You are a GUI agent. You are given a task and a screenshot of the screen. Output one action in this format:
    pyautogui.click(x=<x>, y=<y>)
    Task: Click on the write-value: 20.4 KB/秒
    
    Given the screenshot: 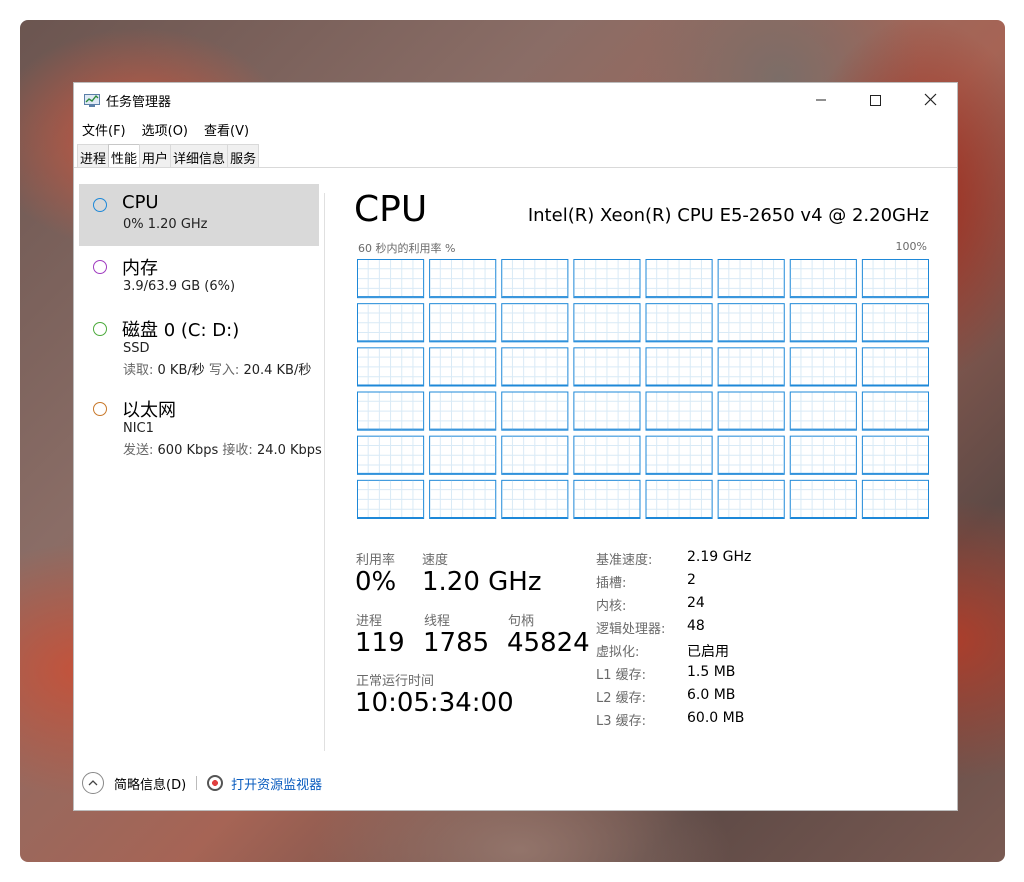 What is the action you would take?
    pyautogui.click(x=277, y=370)
    